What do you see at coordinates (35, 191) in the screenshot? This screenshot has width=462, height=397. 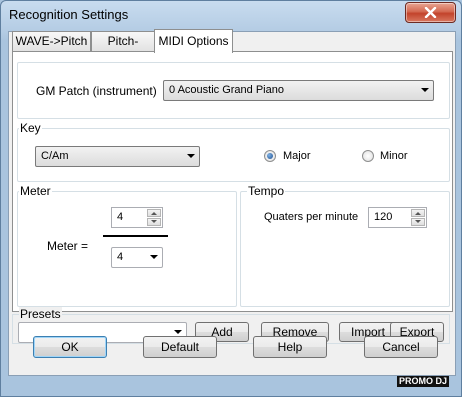 I see `meter-group-label: Meter` at bounding box center [35, 191].